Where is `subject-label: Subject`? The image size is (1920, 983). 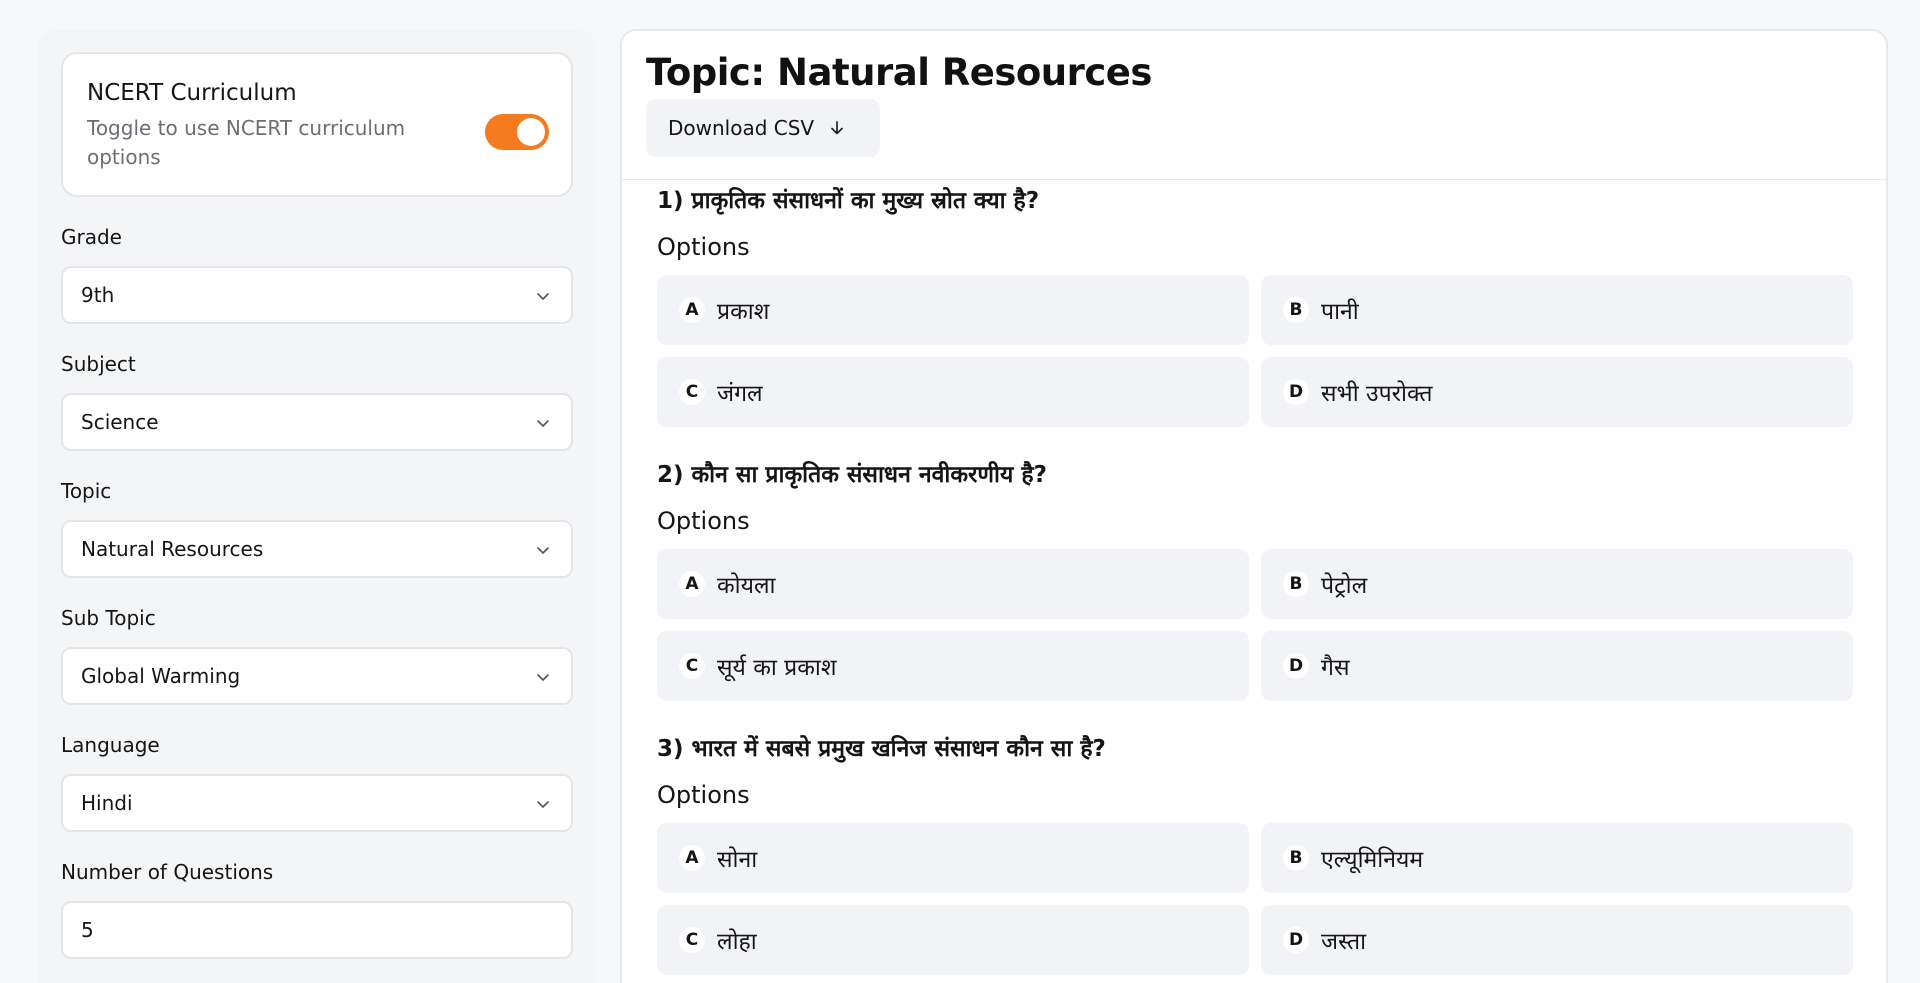 subject-label: Subject is located at coordinates (98, 364).